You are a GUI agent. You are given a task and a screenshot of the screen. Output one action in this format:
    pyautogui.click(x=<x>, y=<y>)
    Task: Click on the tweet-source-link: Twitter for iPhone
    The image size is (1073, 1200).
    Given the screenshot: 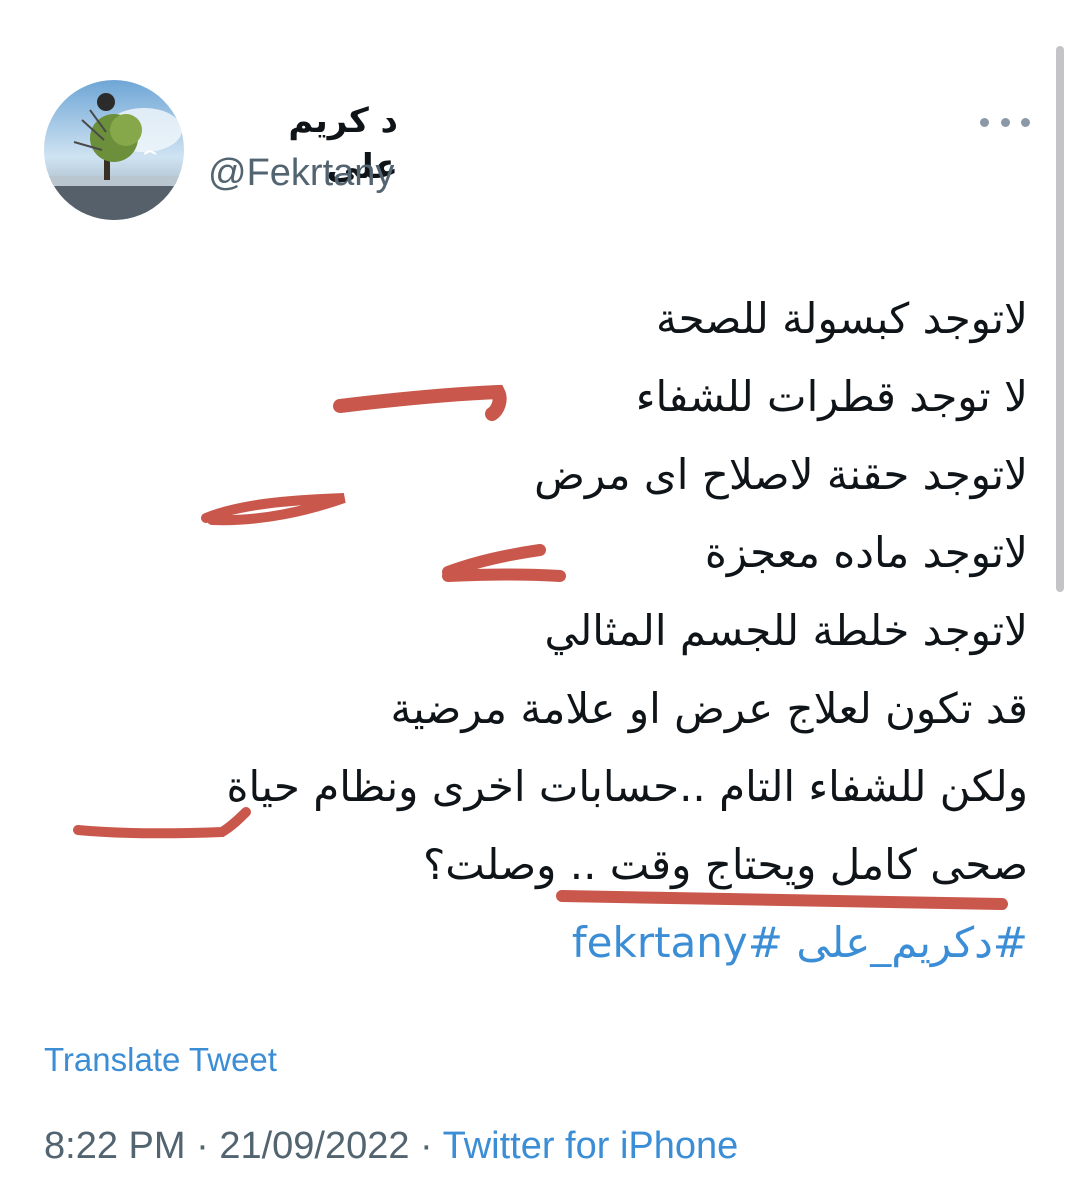 What is the action you would take?
    pyautogui.click(x=591, y=1146)
    